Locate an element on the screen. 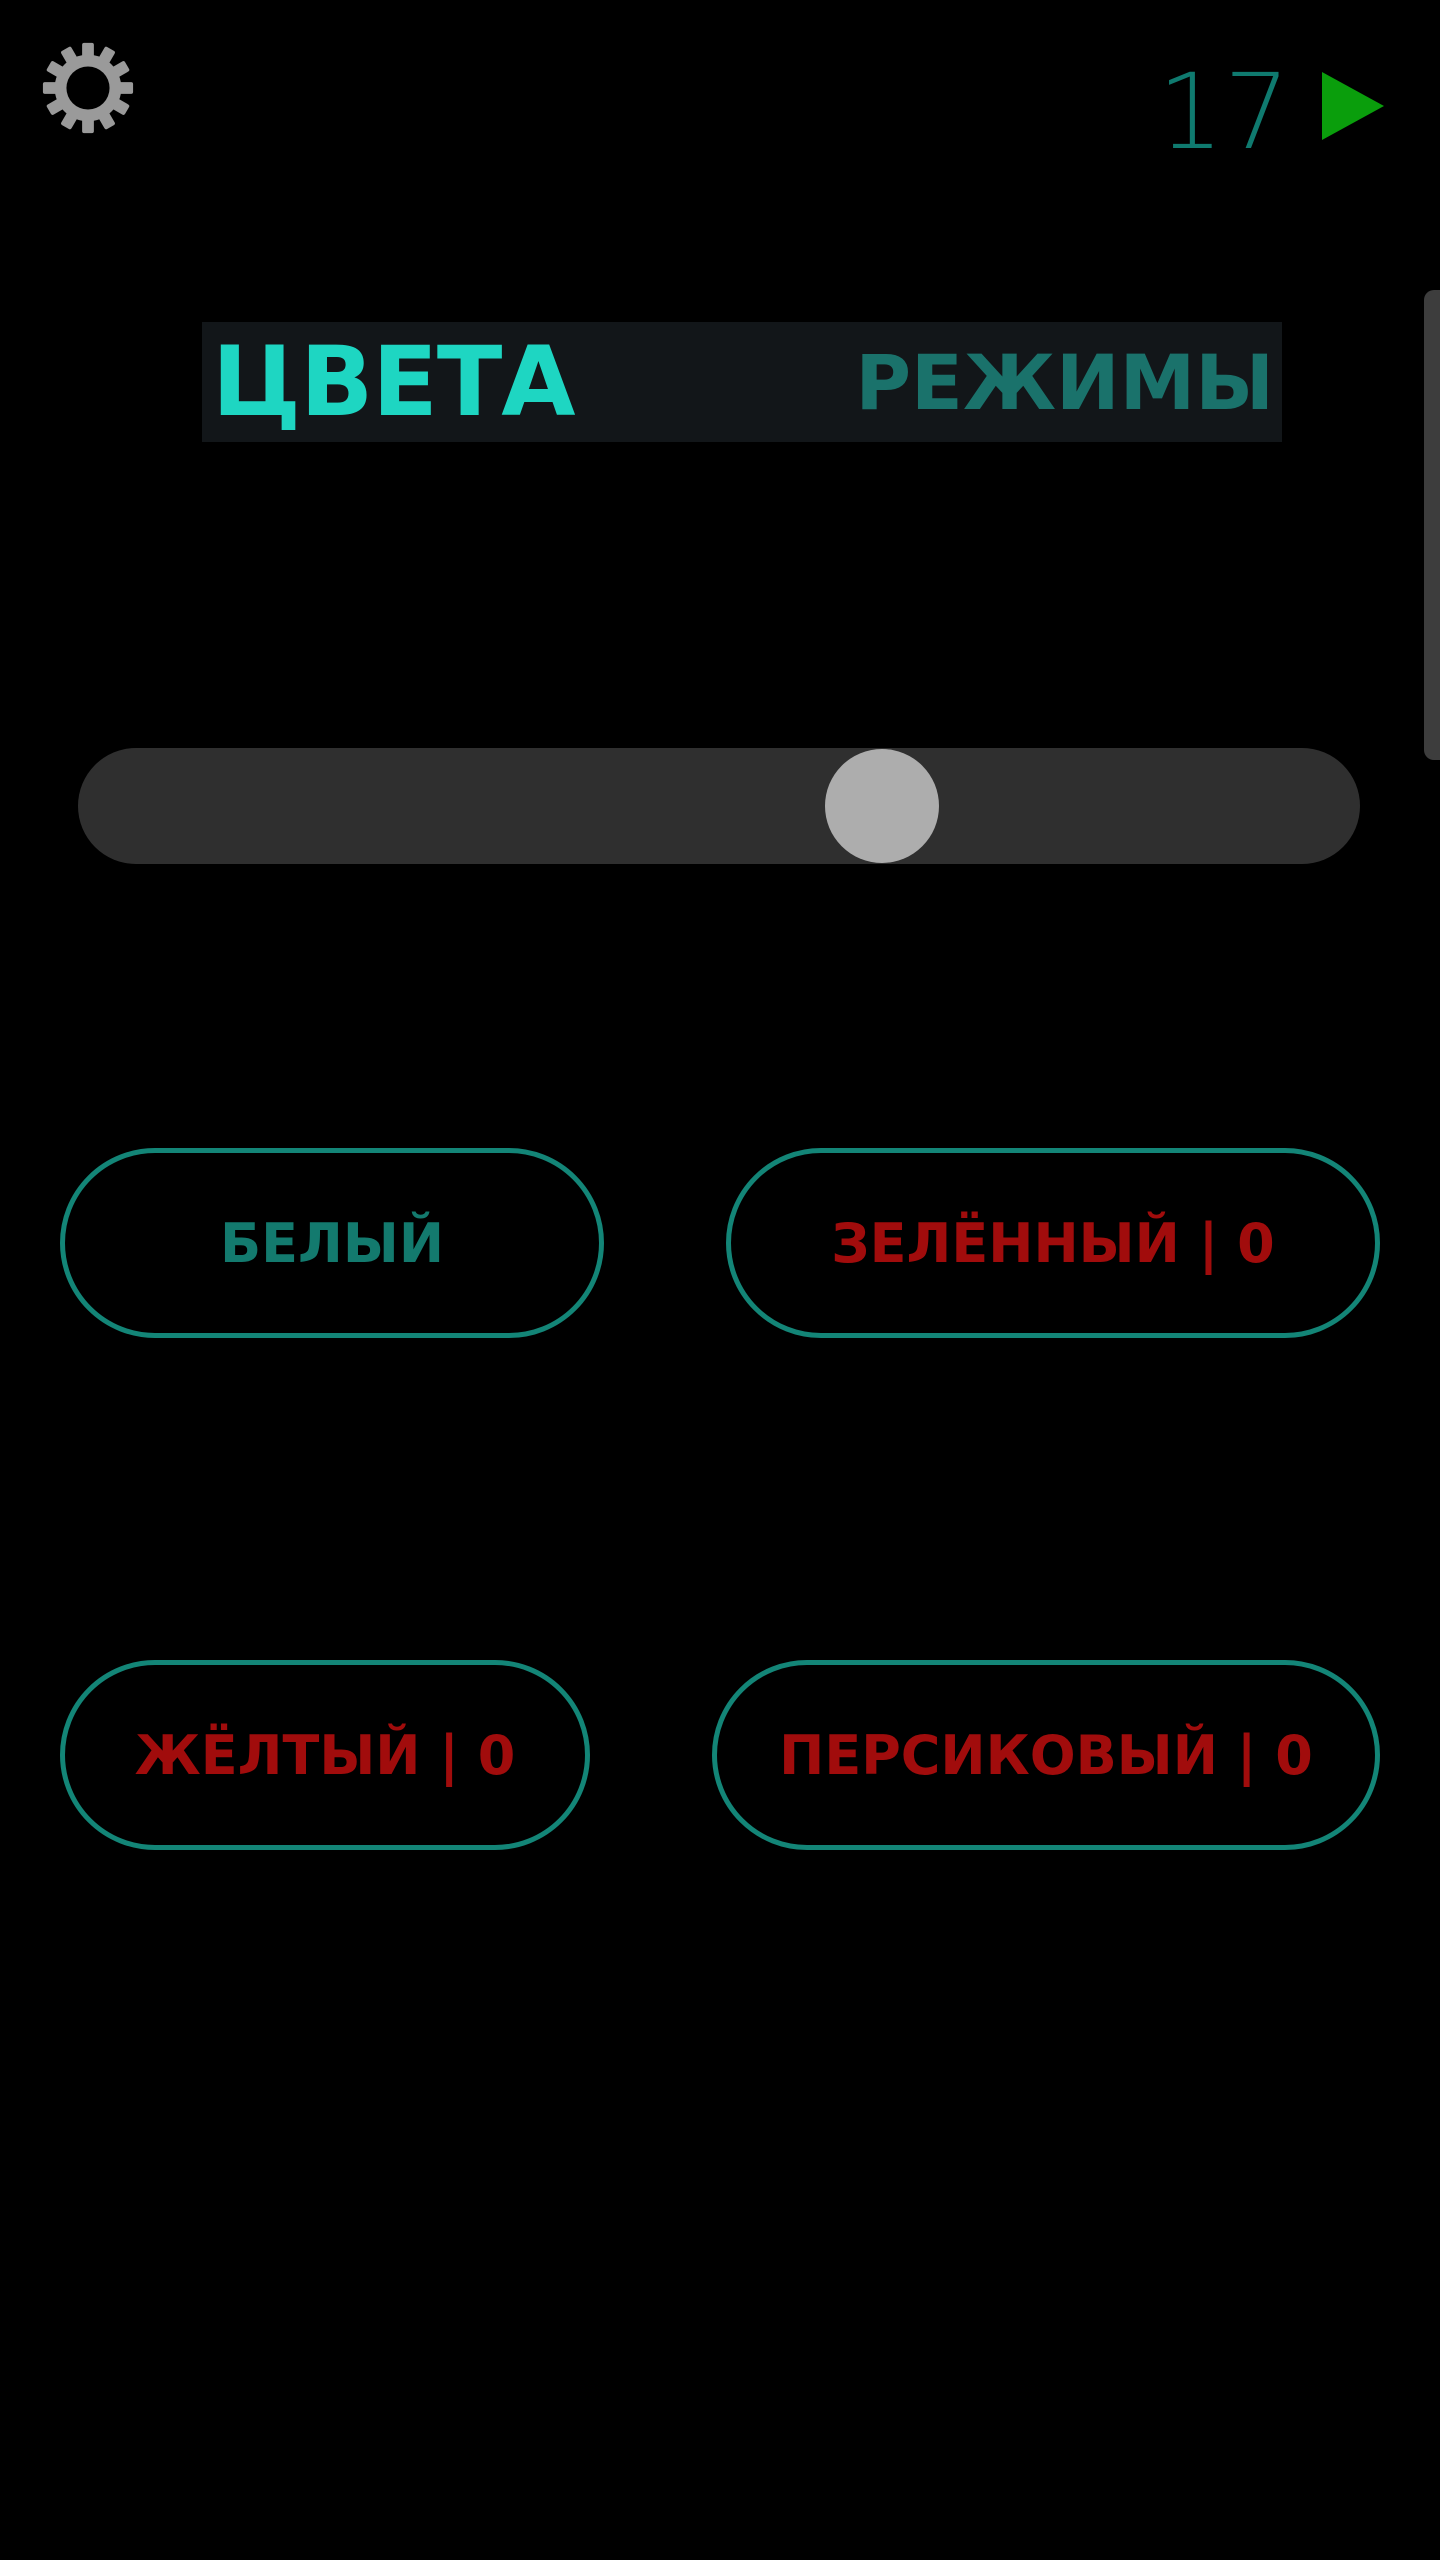 The image size is (1440, 2560). play-icon is located at coordinates (1353, 106).